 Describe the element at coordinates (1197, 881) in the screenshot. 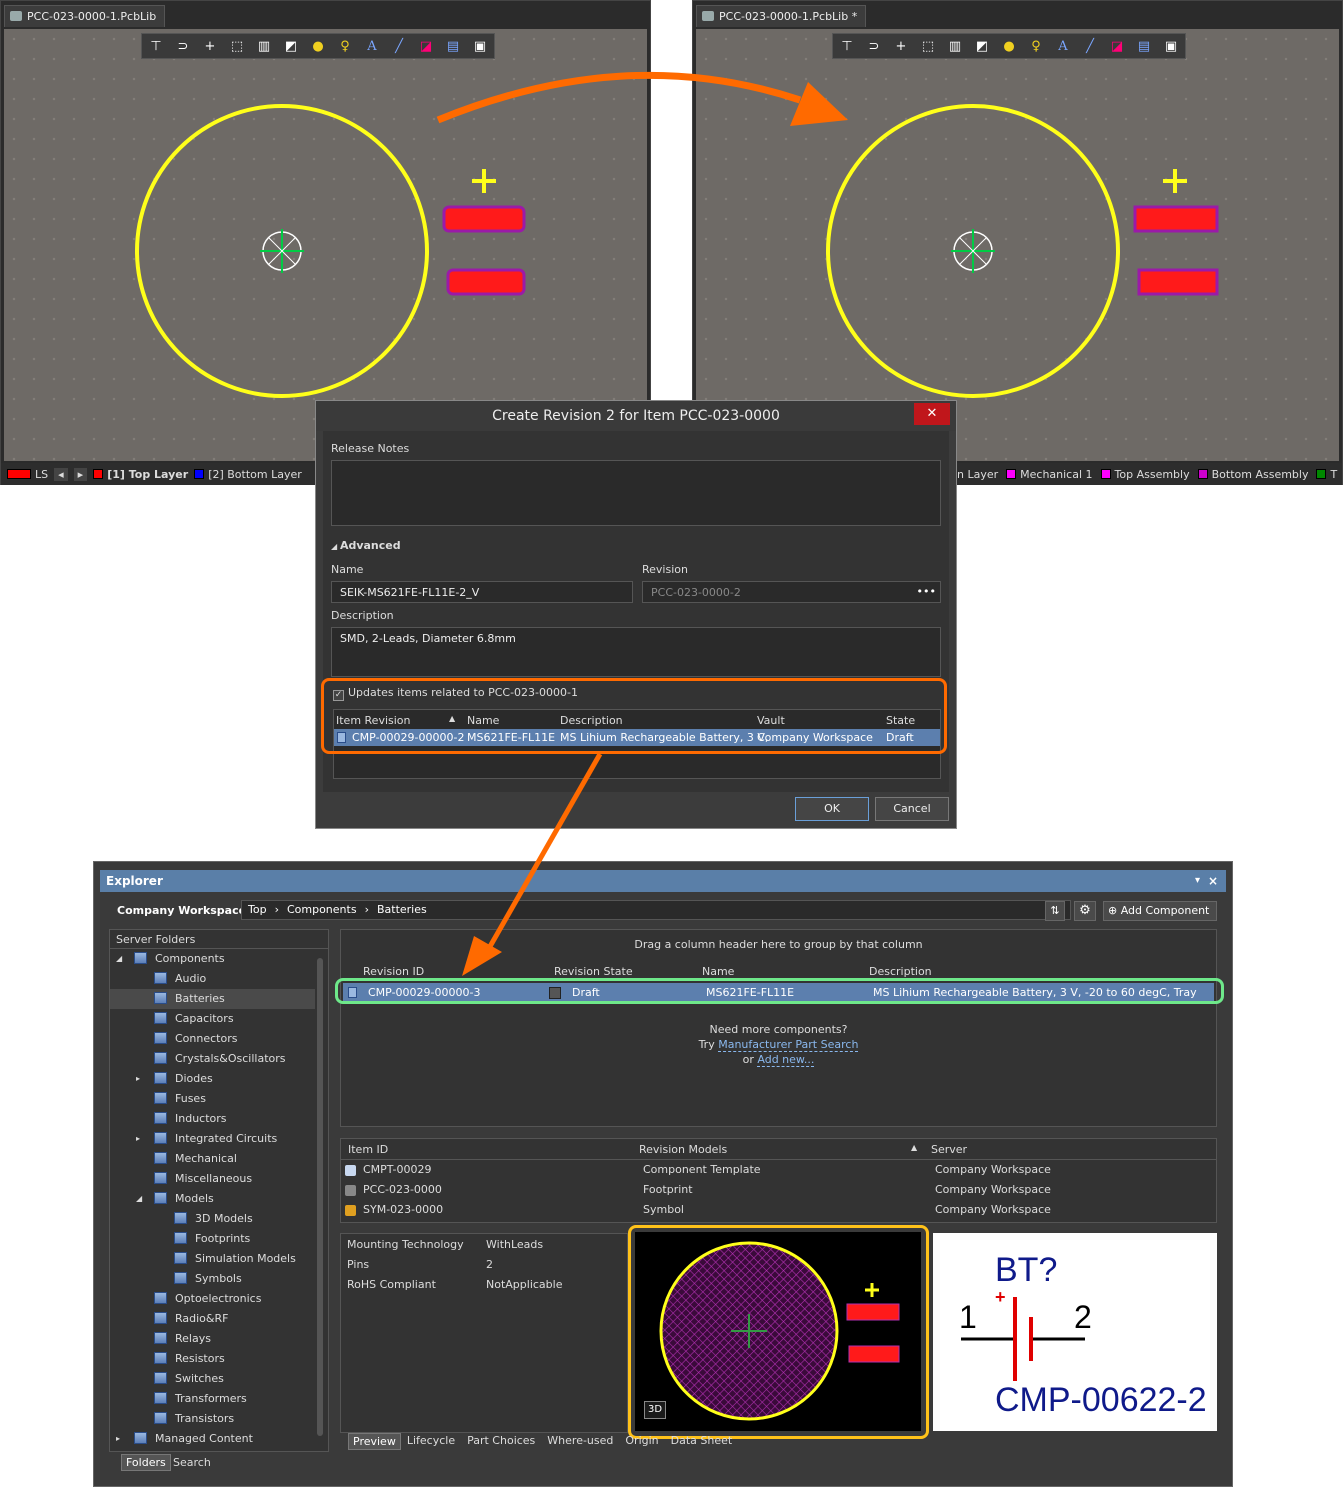

I see `panel-menu-icon: ▾` at that location.